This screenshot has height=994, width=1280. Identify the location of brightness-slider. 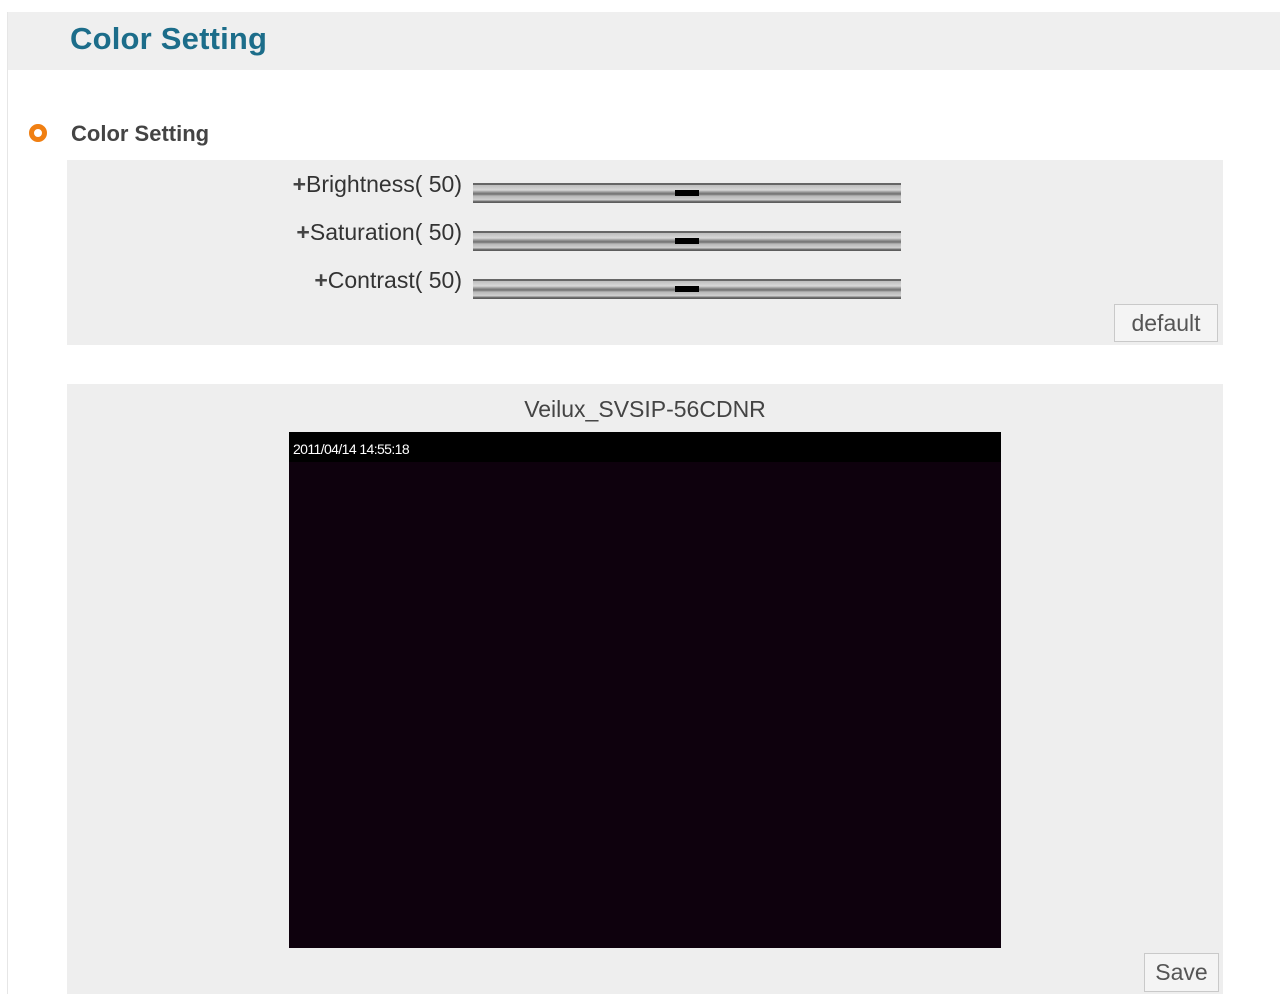
(687, 193).